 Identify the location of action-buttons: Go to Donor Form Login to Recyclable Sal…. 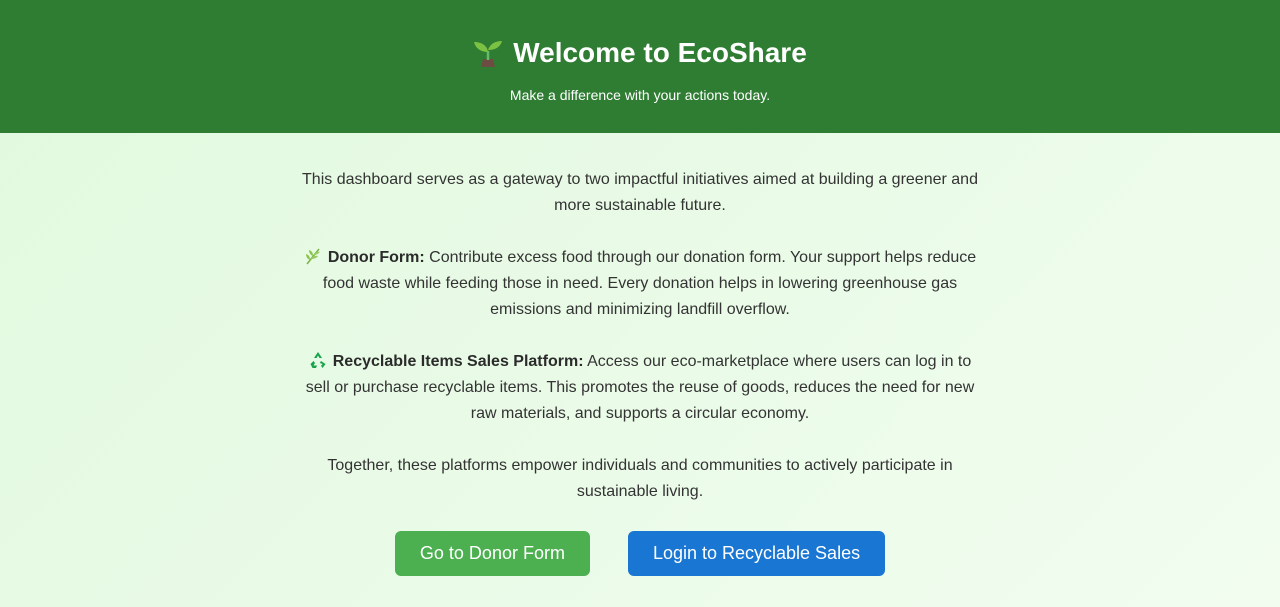
(640, 553).